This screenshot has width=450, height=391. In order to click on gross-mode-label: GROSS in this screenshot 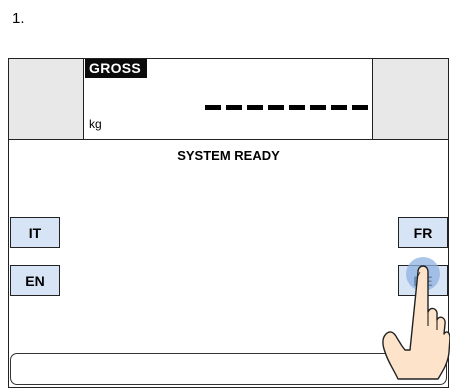, I will do `click(116, 68)`.